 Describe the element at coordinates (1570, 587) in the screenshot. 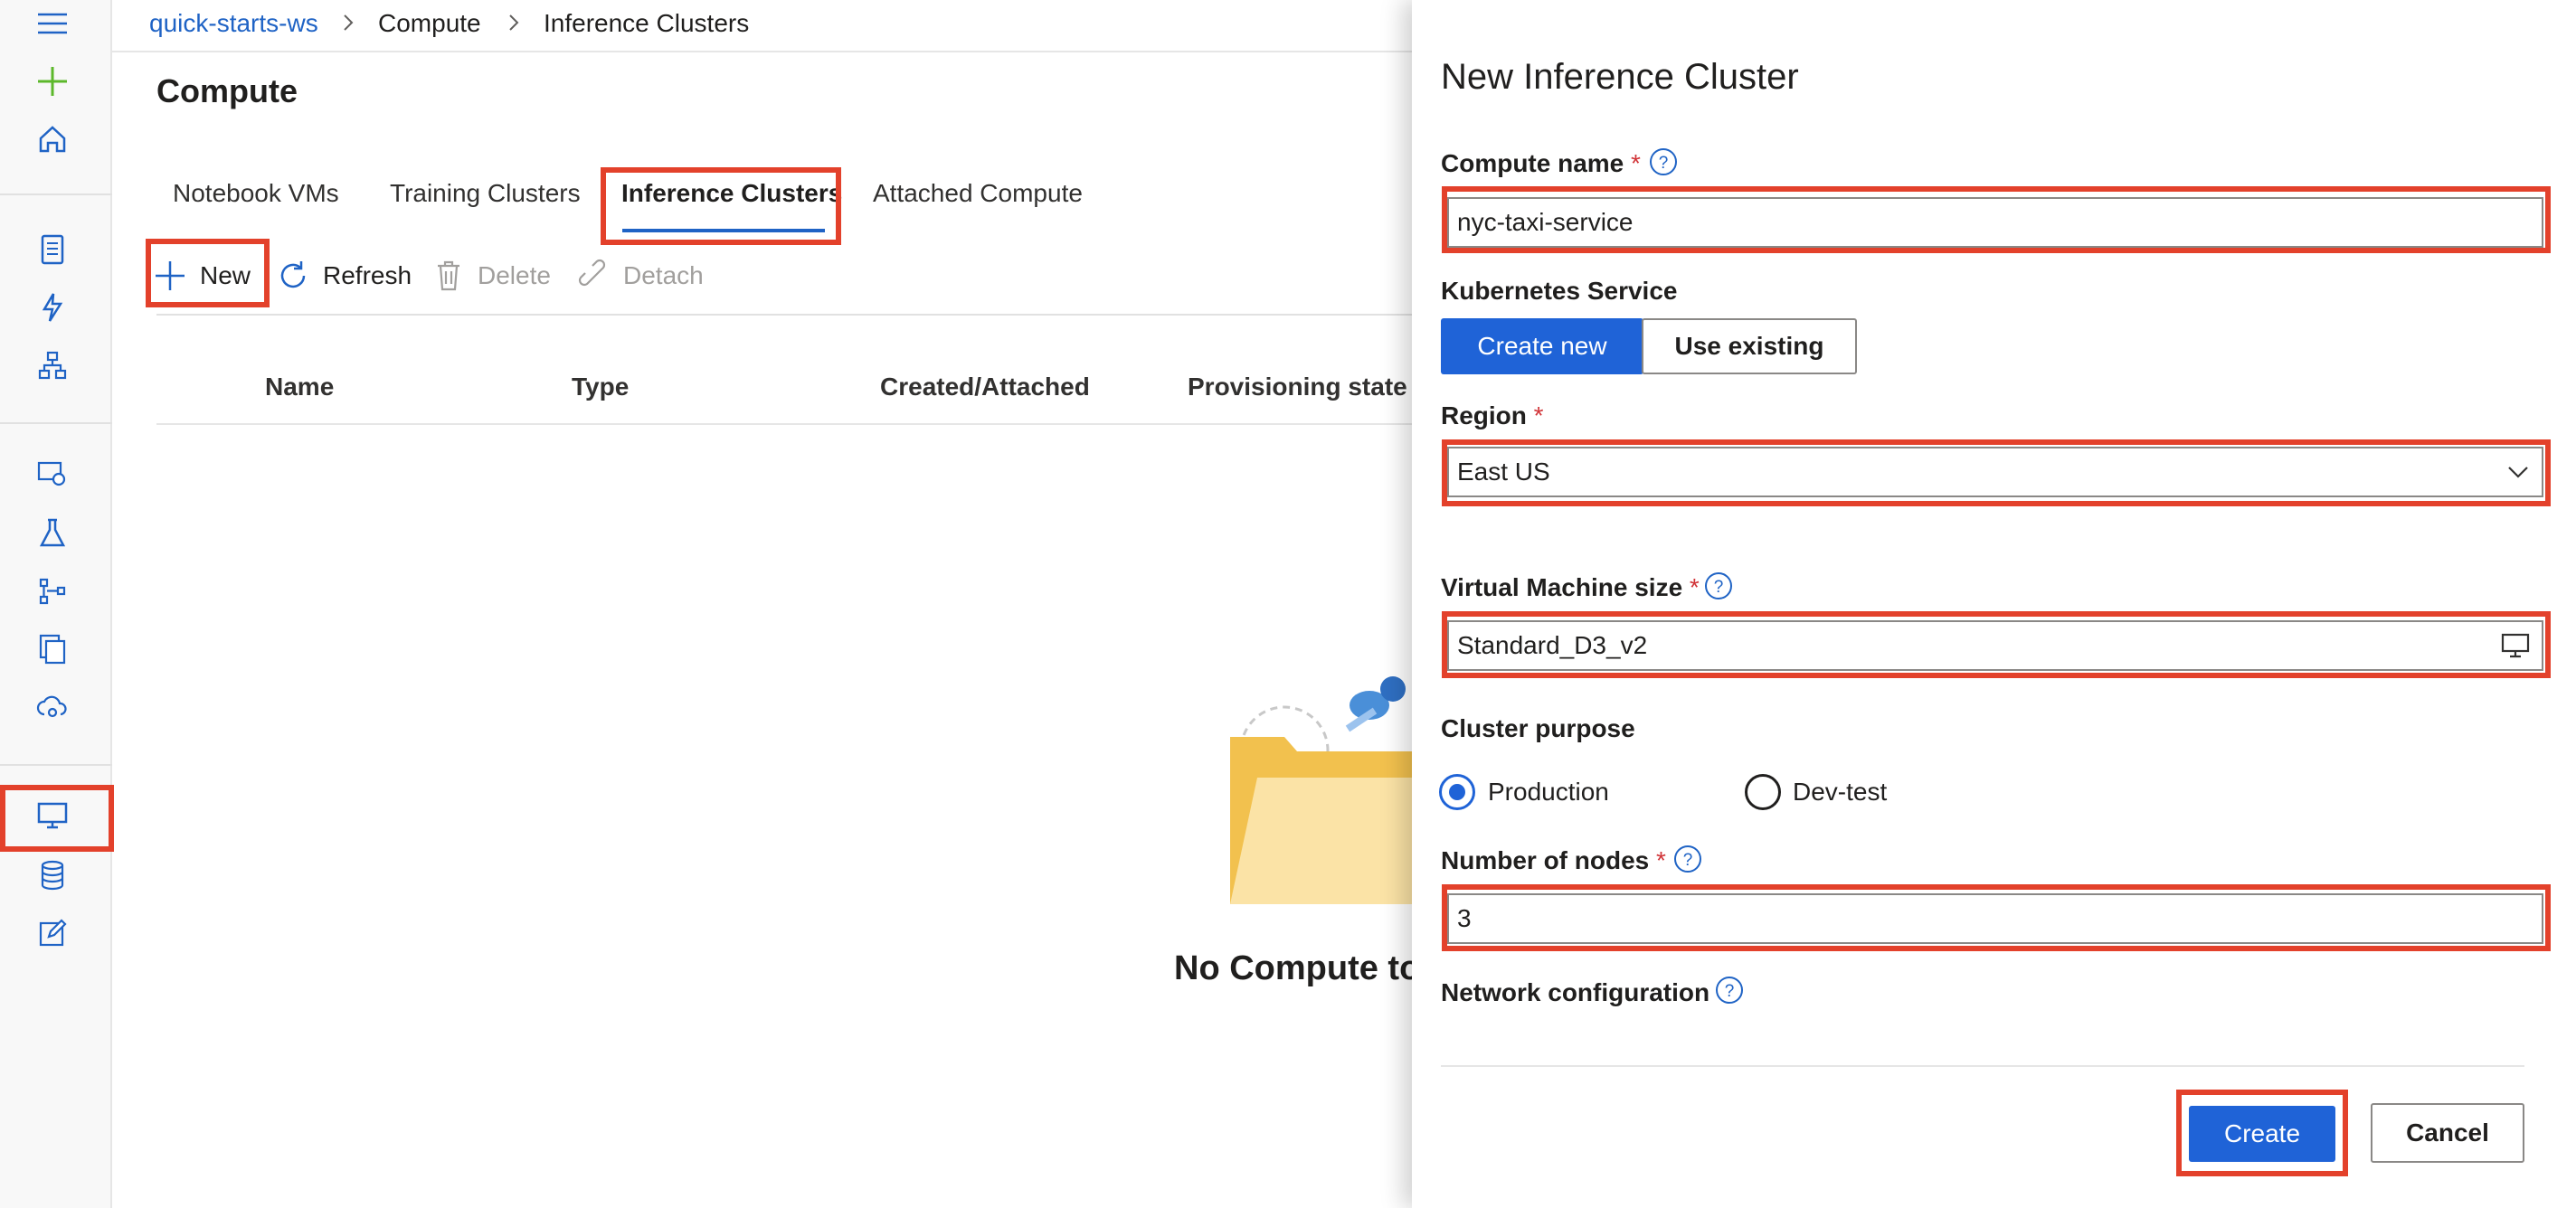

I see `vm-size-label: Virtual Machine size *` at that location.